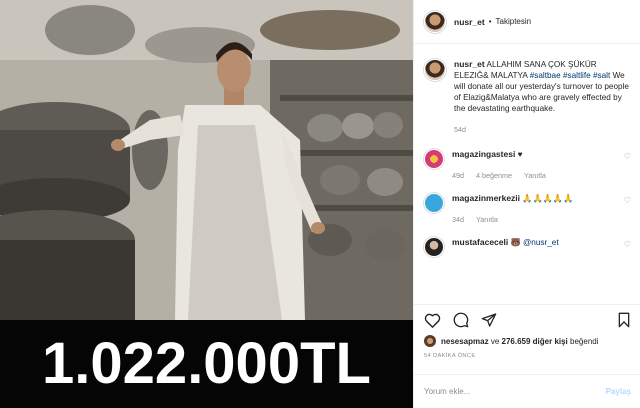 The height and width of the screenshot is (408, 640). I want to click on comment-age: 49d, so click(458, 175).